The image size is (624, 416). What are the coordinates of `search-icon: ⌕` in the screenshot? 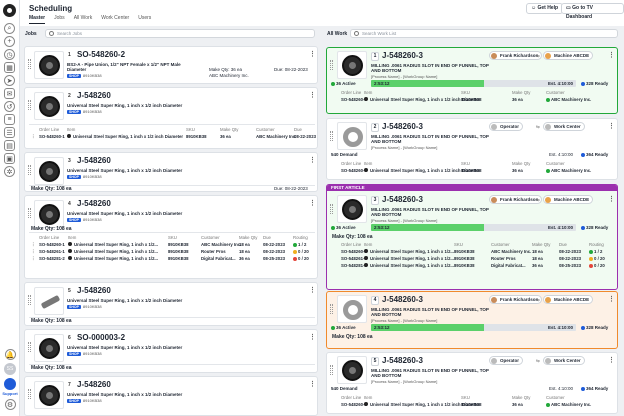 It's located at (9, 28).